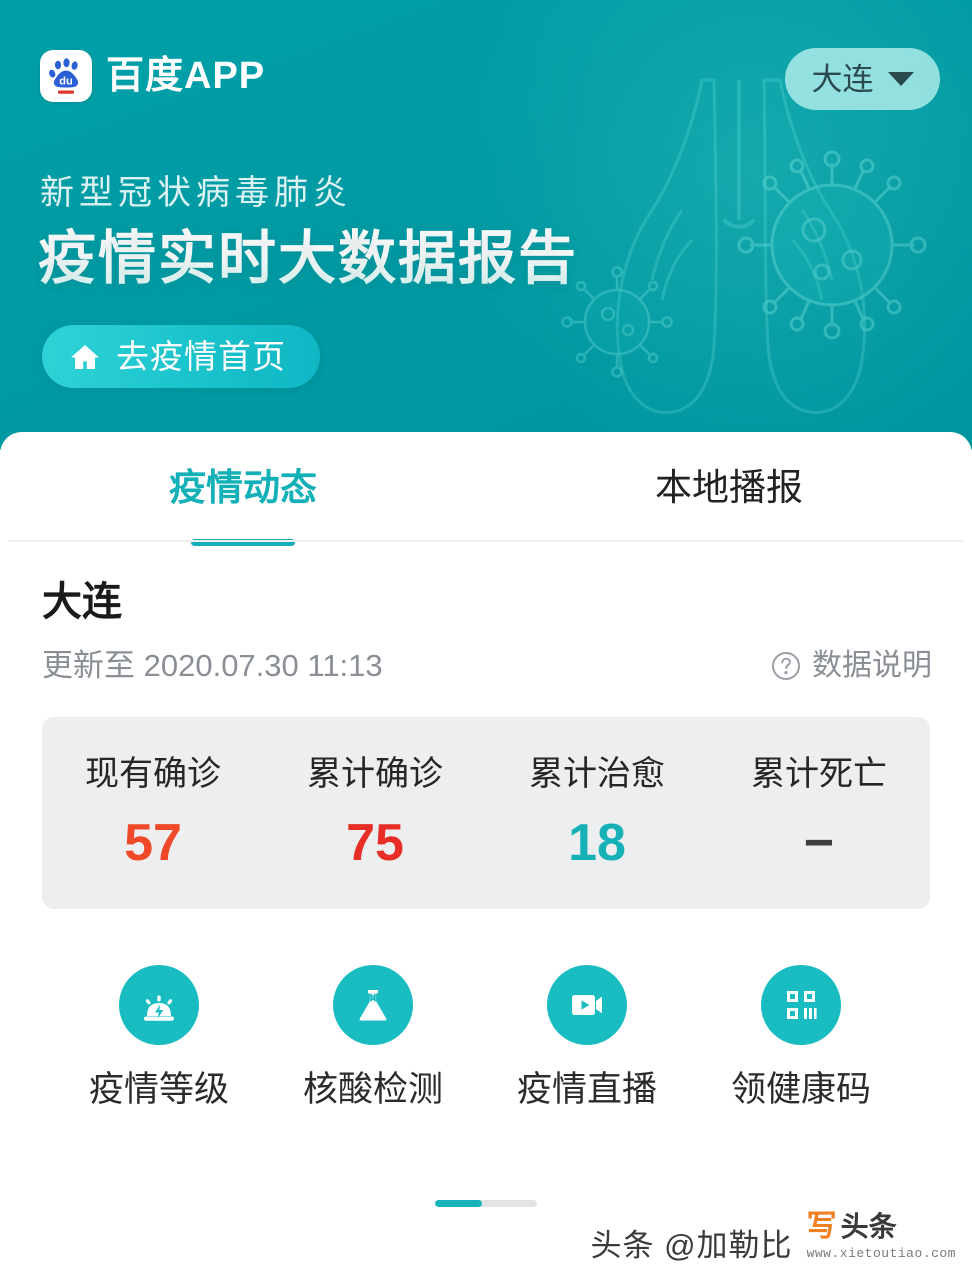 Image resolution: width=972 pixels, height=1275 pixels. Describe the element at coordinates (691, 1245) in the screenshot. I see `watermark-account: 头条 @加勒比` at that location.